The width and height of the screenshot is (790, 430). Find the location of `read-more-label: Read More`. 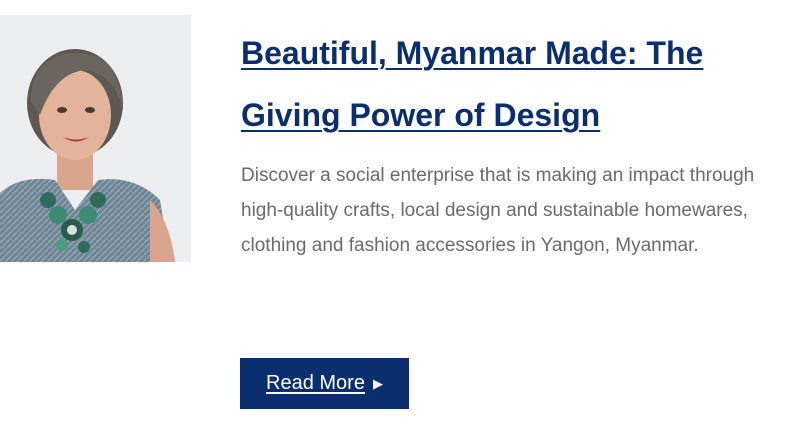

read-more-label: Read More is located at coordinates (315, 383).